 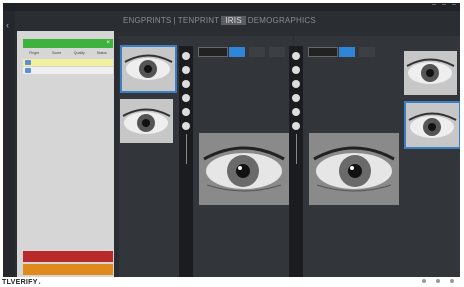 I want to click on close-icon, so click(x=454, y=6).